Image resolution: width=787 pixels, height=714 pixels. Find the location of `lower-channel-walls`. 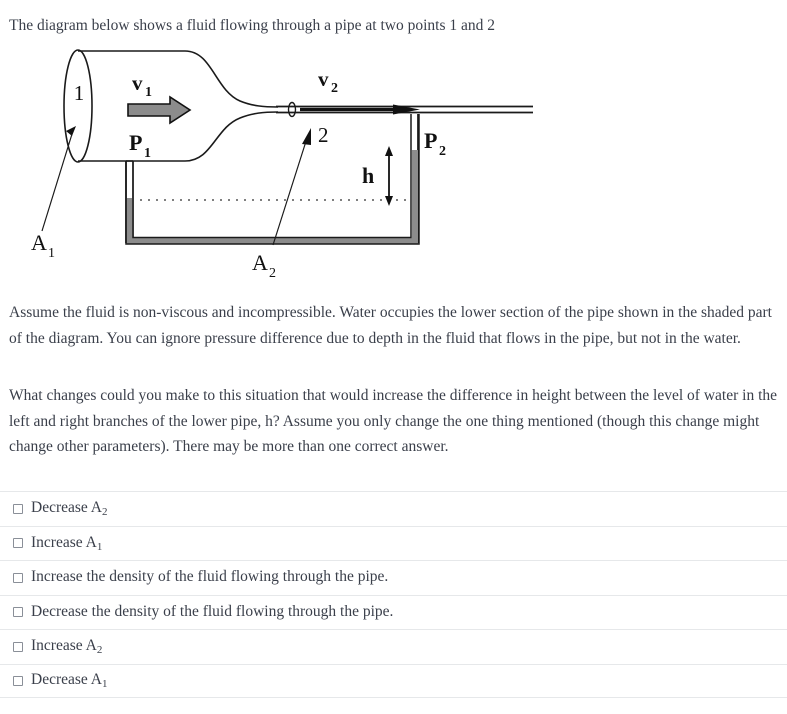

lower-channel-walls is located at coordinates (272, 179).